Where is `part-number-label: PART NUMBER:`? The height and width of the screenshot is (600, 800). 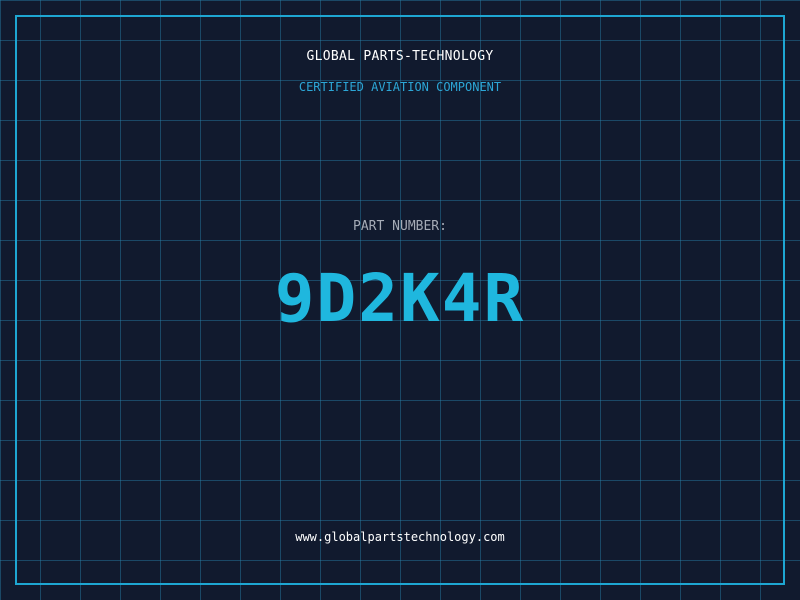 part-number-label: PART NUMBER: is located at coordinates (400, 226).